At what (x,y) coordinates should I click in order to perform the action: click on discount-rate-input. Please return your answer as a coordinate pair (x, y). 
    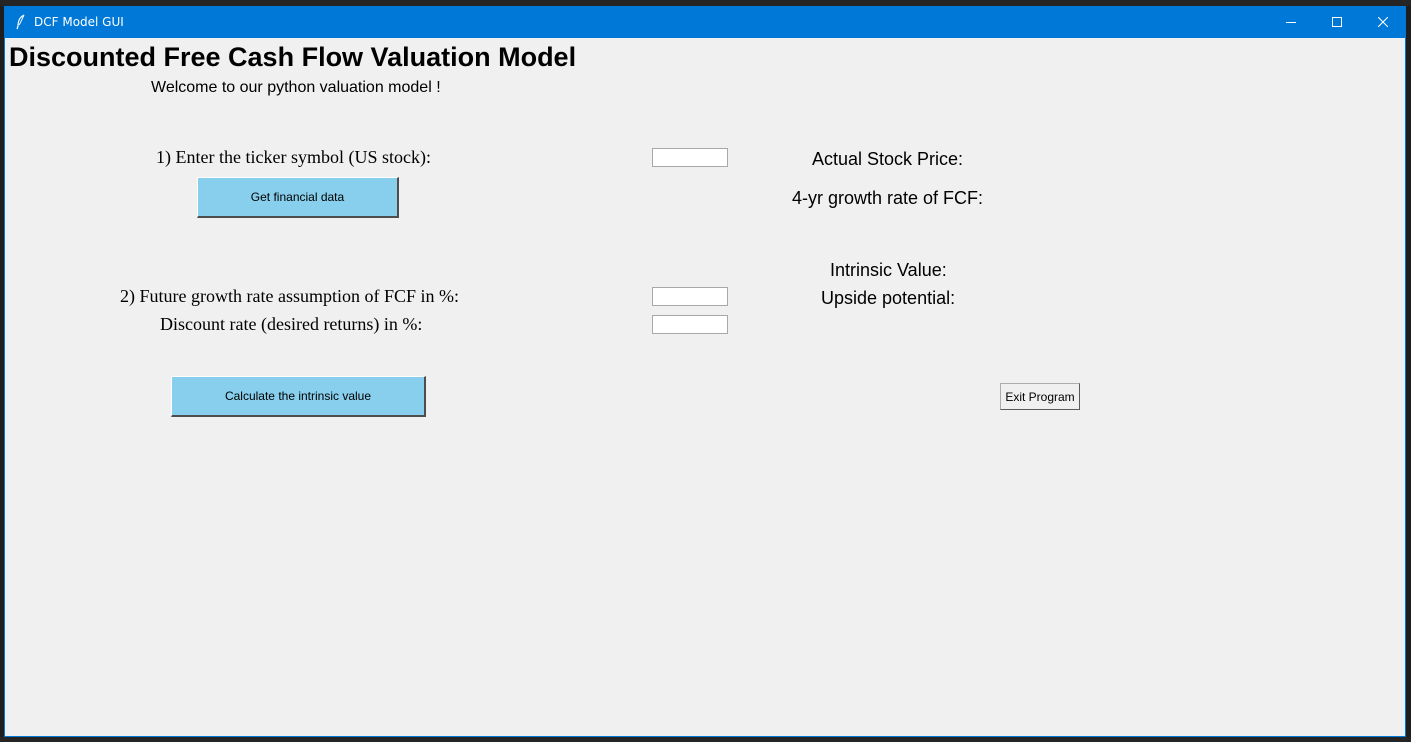
    Looking at the image, I should click on (690, 324).